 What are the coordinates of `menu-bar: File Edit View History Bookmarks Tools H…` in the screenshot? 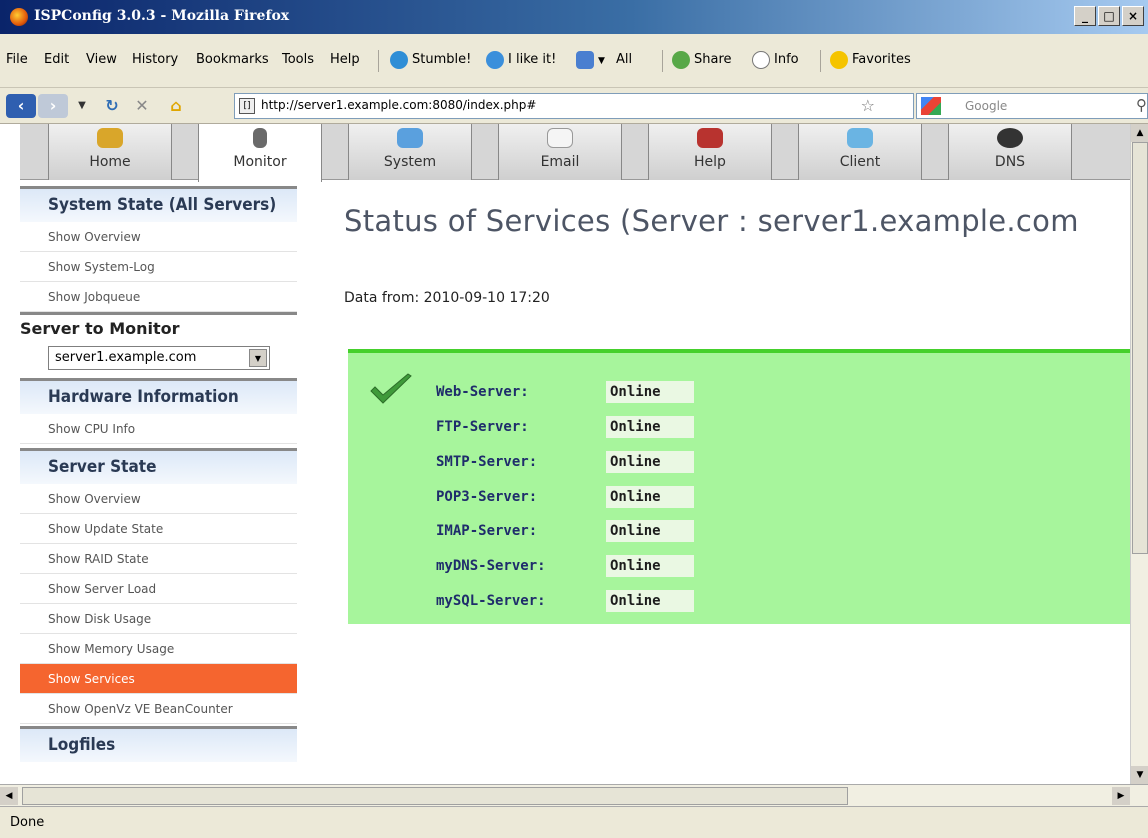 It's located at (574, 61).